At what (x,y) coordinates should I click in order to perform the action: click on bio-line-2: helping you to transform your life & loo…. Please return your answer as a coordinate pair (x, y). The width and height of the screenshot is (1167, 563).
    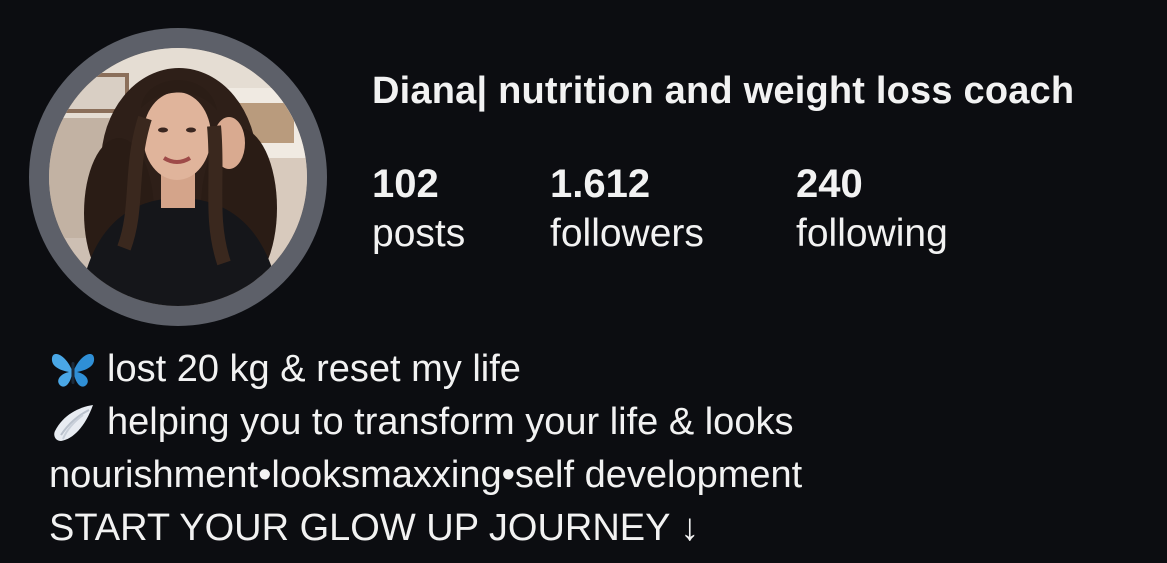
    Looking at the image, I should click on (425, 422).